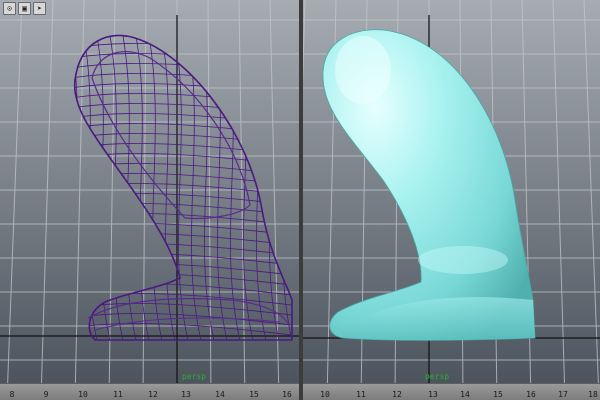 This screenshot has height=400, width=600. Describe the element at coordinates (39, 8) in the screenshot. I see `arrow-select-icon: ➤` at that location.